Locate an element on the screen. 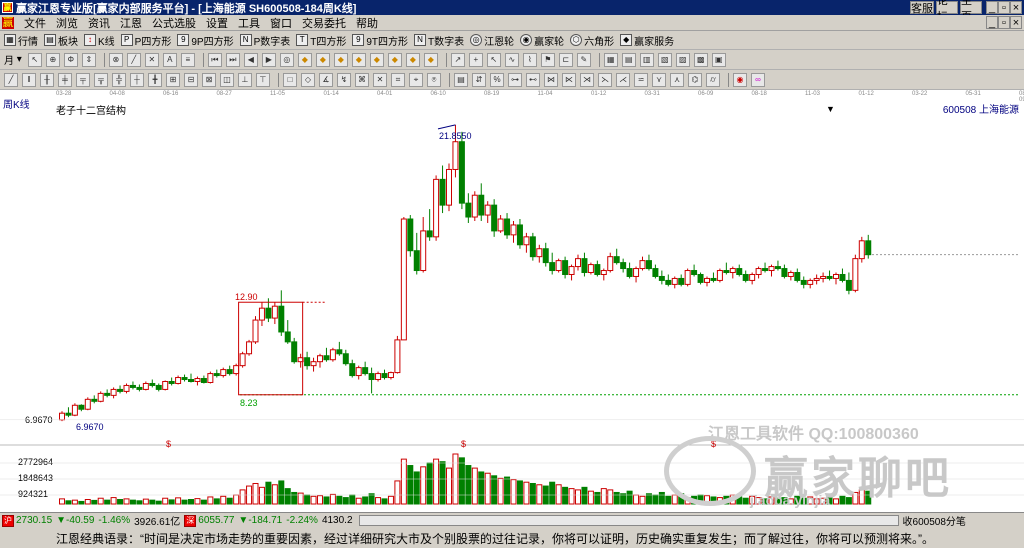 Image resolution: width=1024 pixels, height=548 pixels. tool-b5-icon: ⌘ is located at coordinates (362, 79).